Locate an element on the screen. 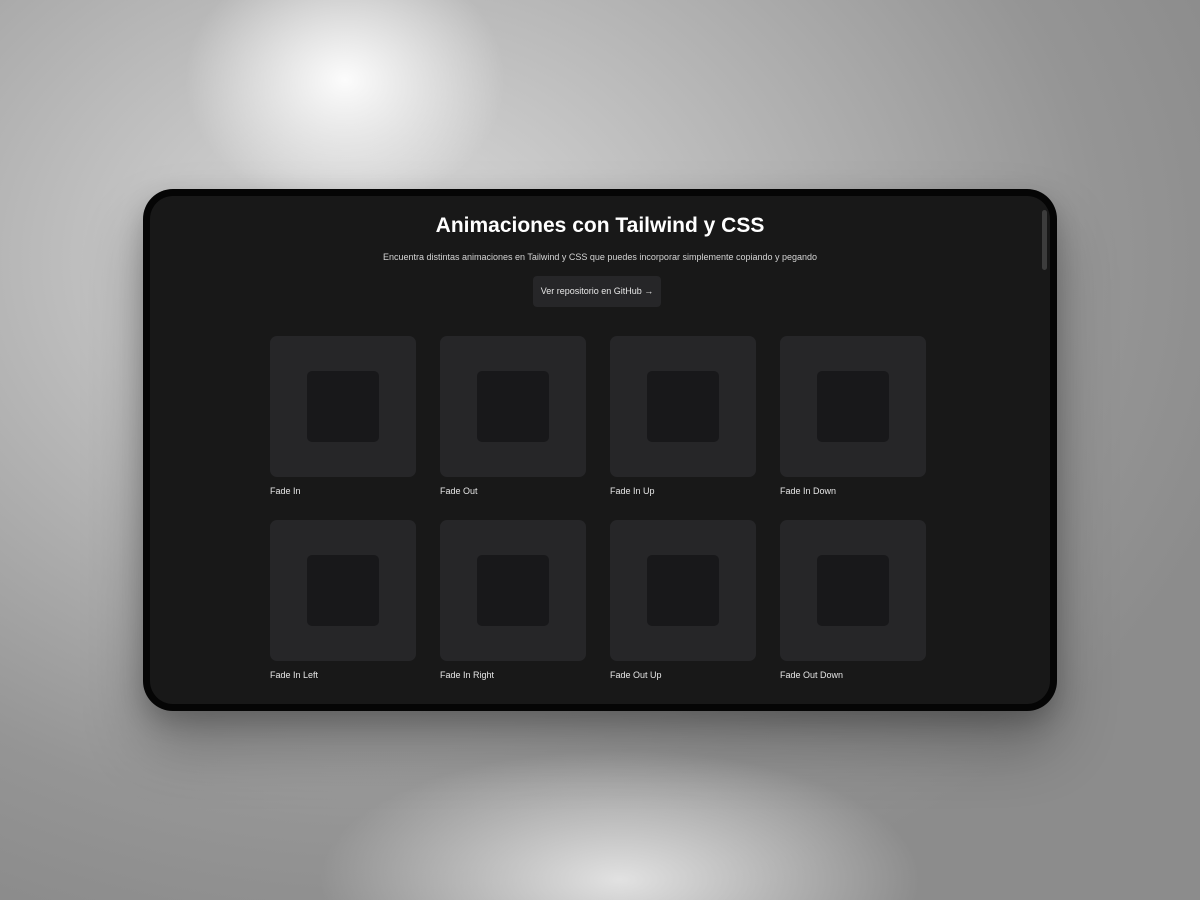  animation-card-fade-in-down: Fade In Down is located at coordinates (853, 416).